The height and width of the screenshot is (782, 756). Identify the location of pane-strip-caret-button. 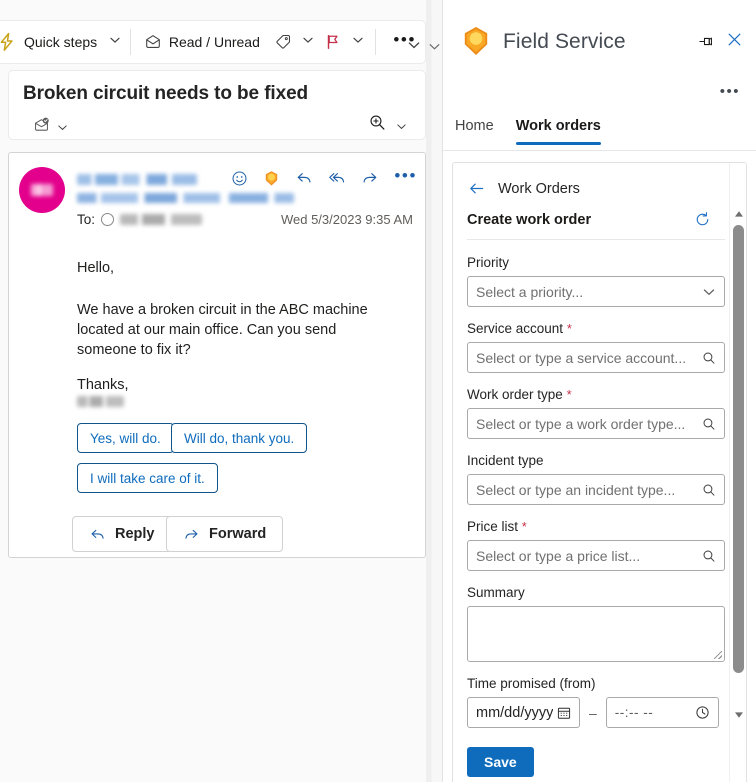
(434, 49).